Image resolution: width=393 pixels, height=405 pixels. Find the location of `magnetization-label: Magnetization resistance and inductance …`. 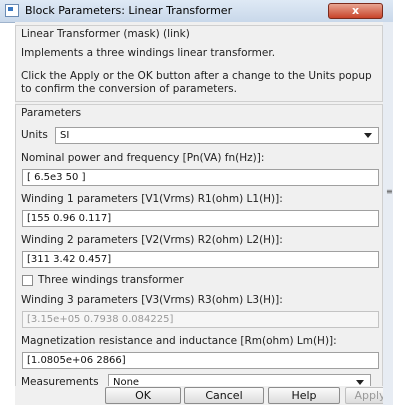

magnetization-label: Magnetization resistance and inductance … is located at coordinates (179, 341).